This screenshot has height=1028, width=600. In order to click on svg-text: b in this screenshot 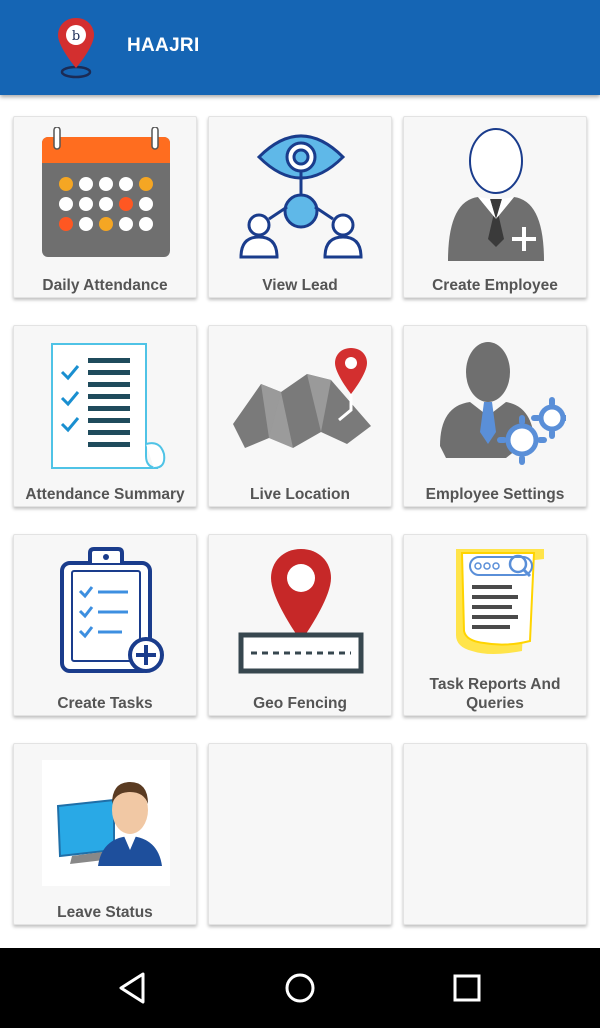, I will do `click(76, 36)`.